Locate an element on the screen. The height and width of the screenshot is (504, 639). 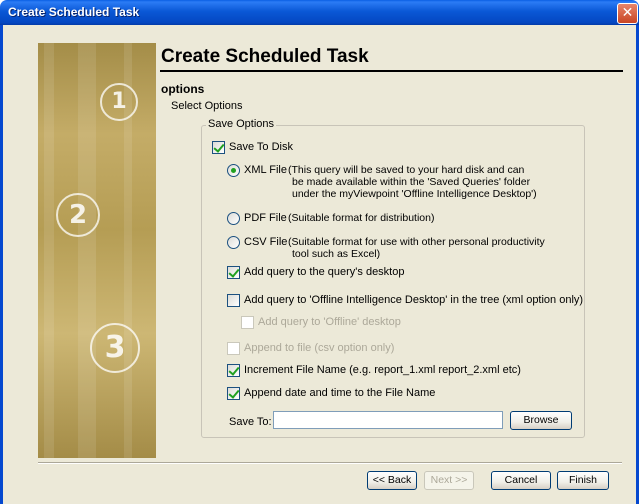
section-subtitle: Select Options is located at coordinates (207, 106).